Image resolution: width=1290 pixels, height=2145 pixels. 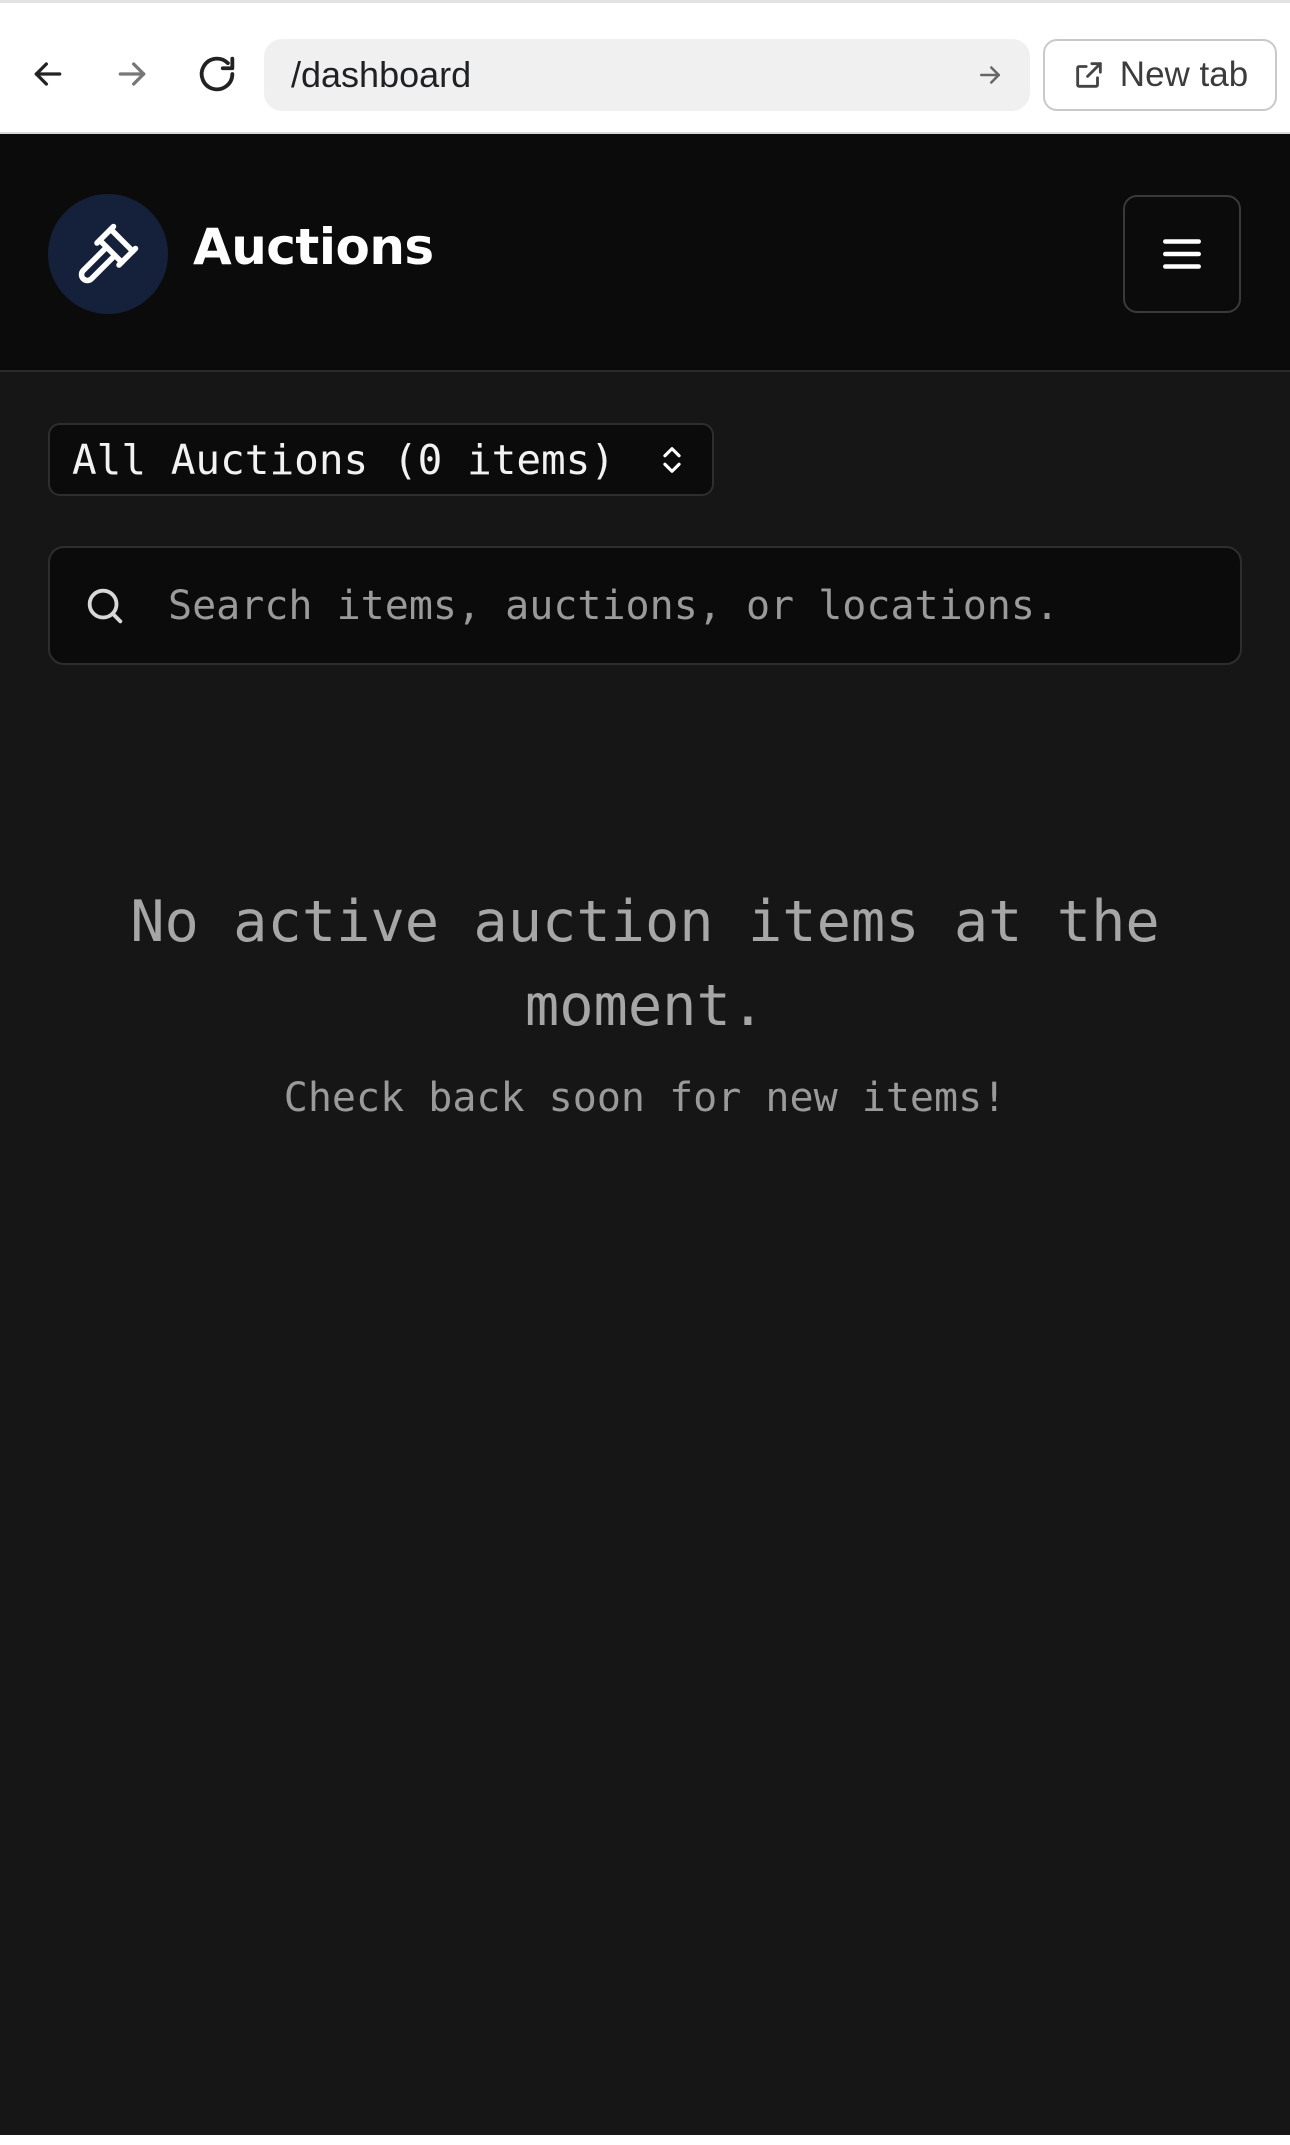 I want to click on empty-state-subtitle: Check back soon for new items!, so click(x=645, y=1098).